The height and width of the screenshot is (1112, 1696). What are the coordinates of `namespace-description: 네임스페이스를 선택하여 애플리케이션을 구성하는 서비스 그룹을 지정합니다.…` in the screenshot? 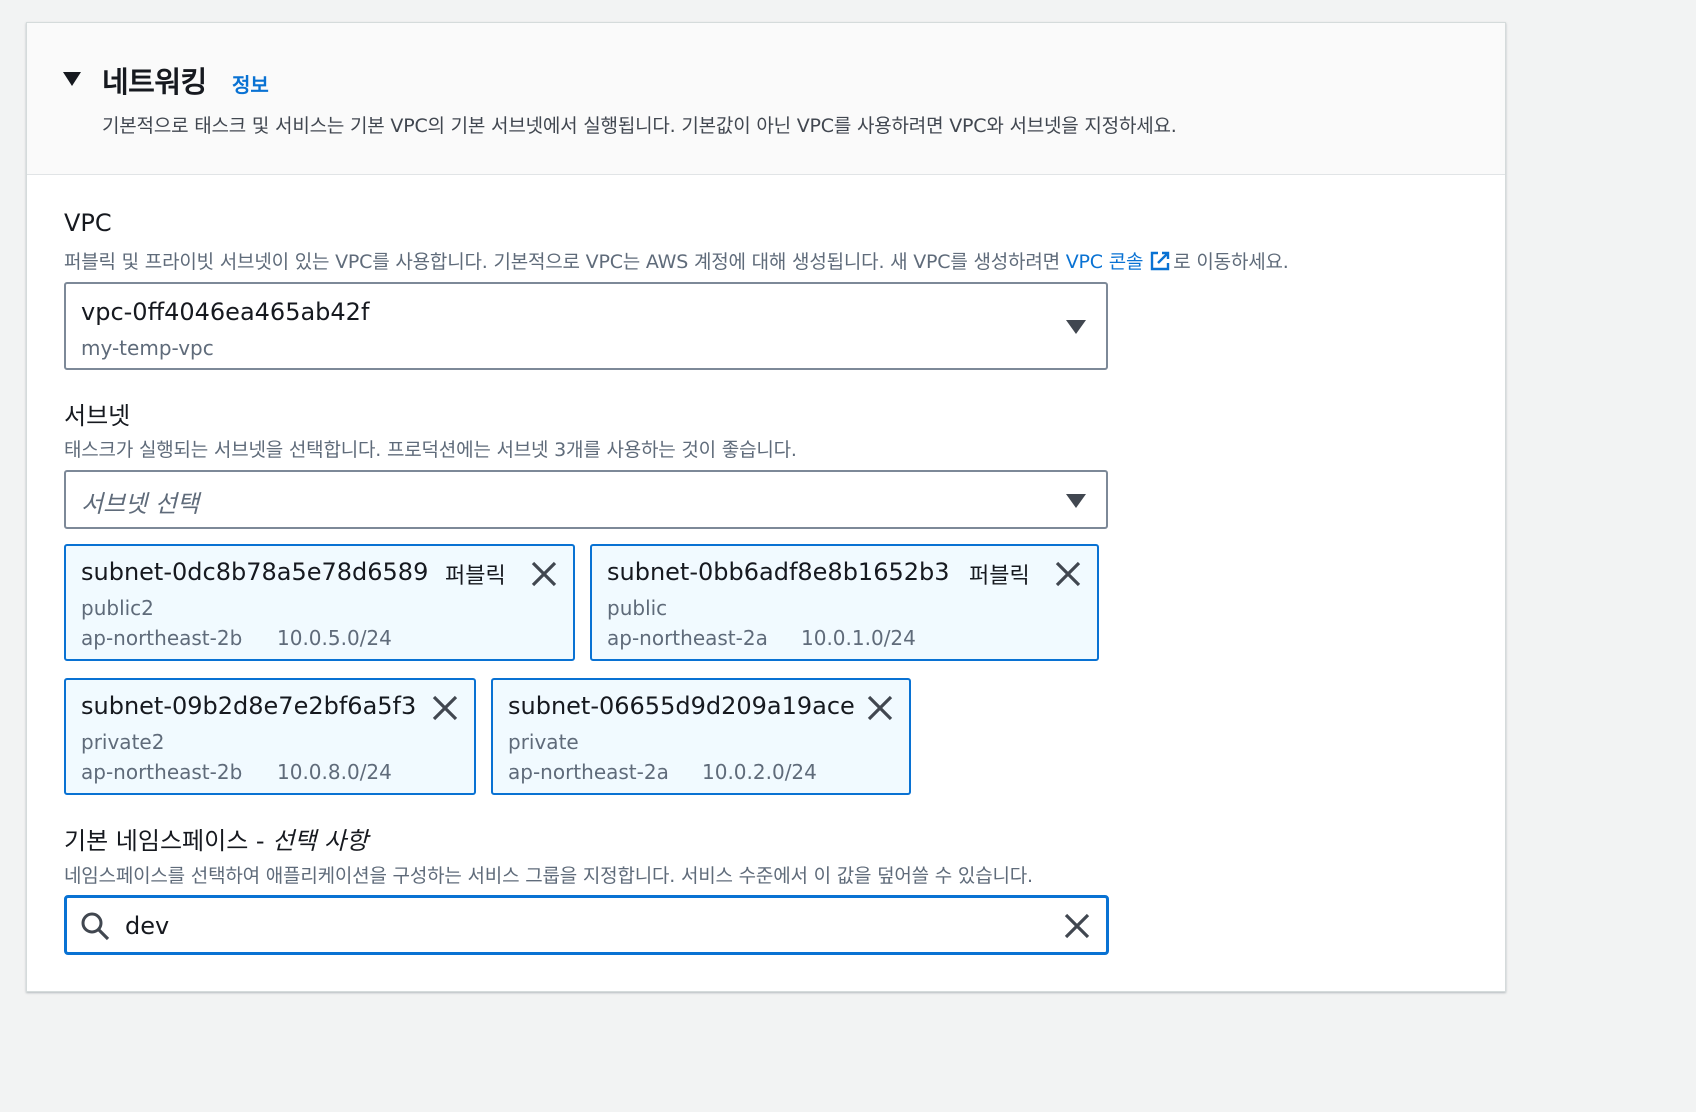 It's located at (548, 876).